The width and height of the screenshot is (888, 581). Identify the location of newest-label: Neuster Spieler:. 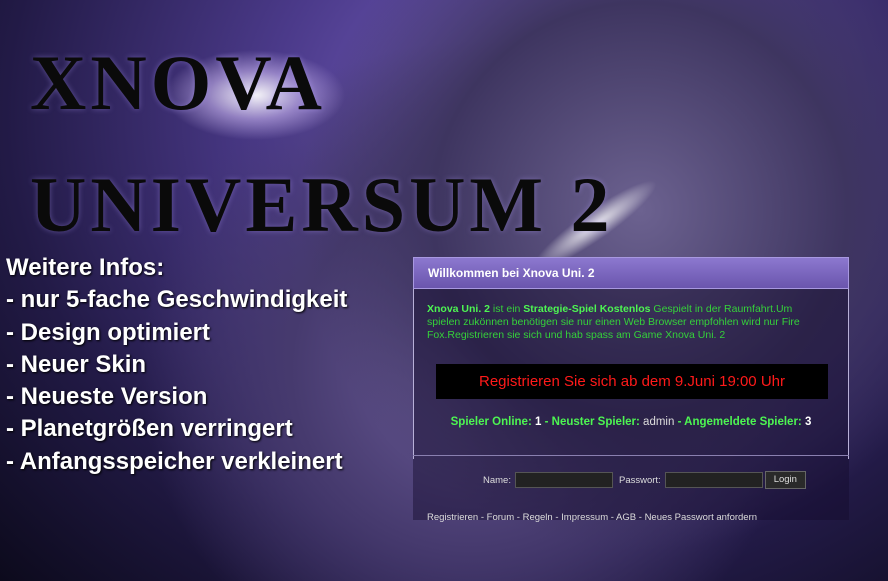
(595, 422).